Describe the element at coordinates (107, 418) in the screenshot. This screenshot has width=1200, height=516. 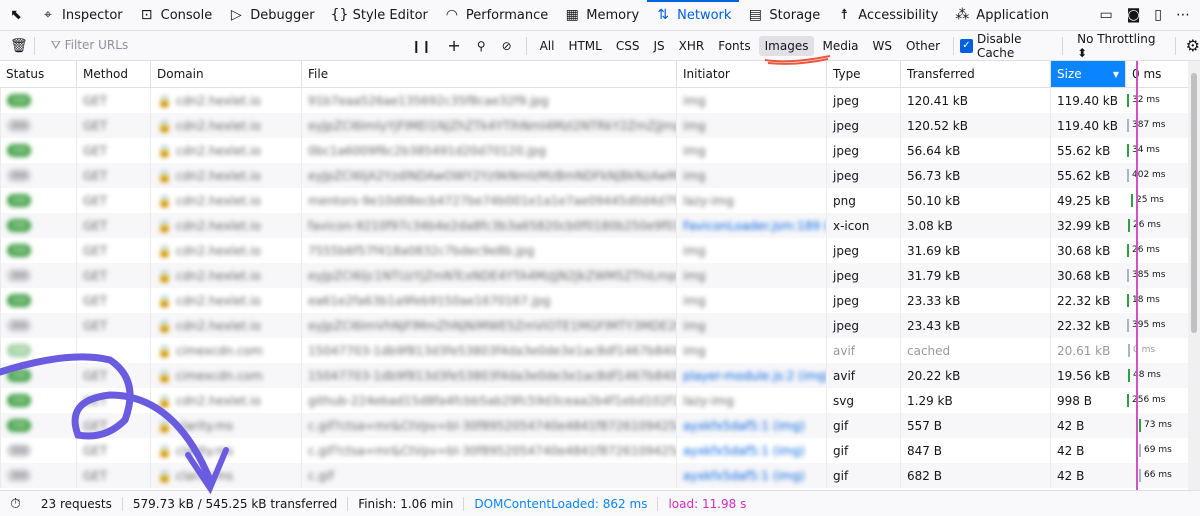
I see `annotation-arrow` at that location.